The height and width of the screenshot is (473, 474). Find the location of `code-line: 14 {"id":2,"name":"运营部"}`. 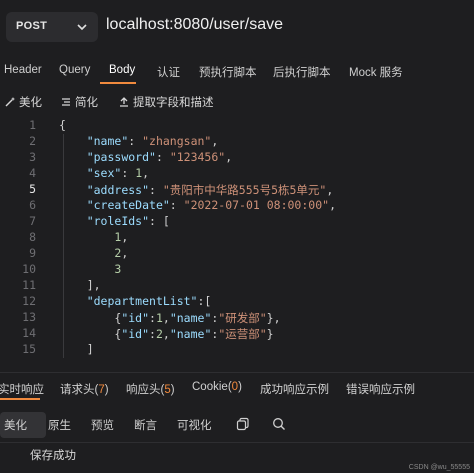

code-line: 14 {"id":2,"name":"运营部"} is located at coordinates (237, 334).